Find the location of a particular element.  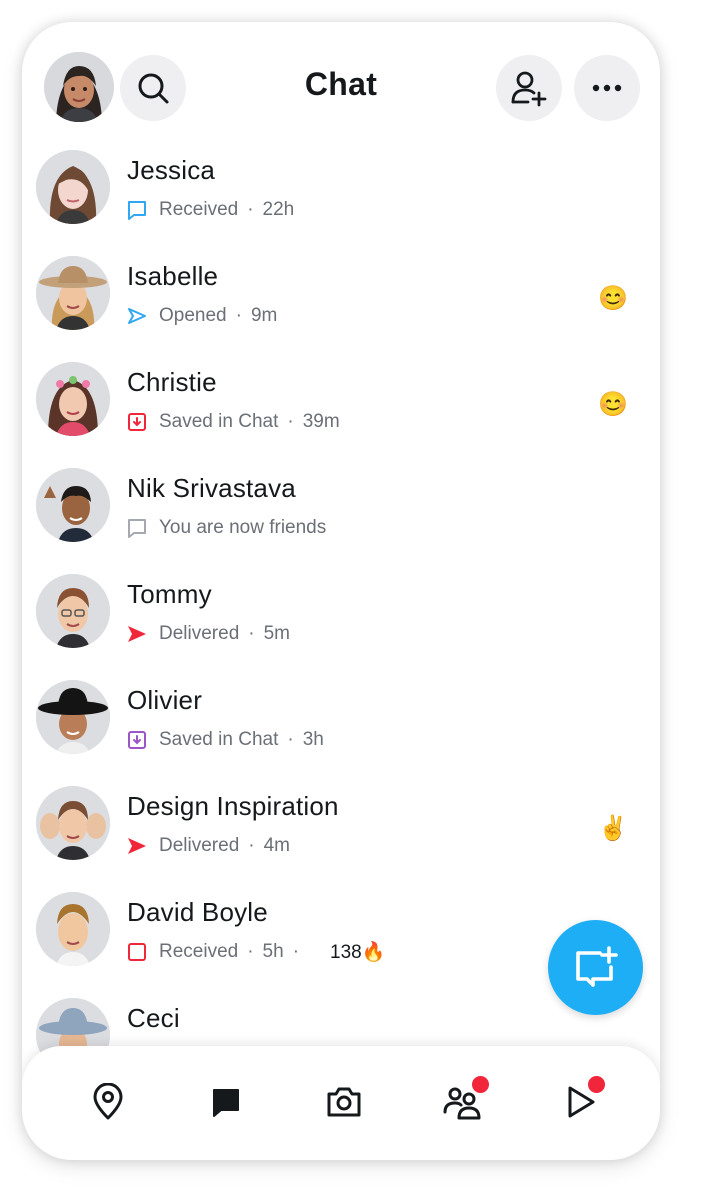

contact-name: David Boyle is located at coordinates (197, 912).